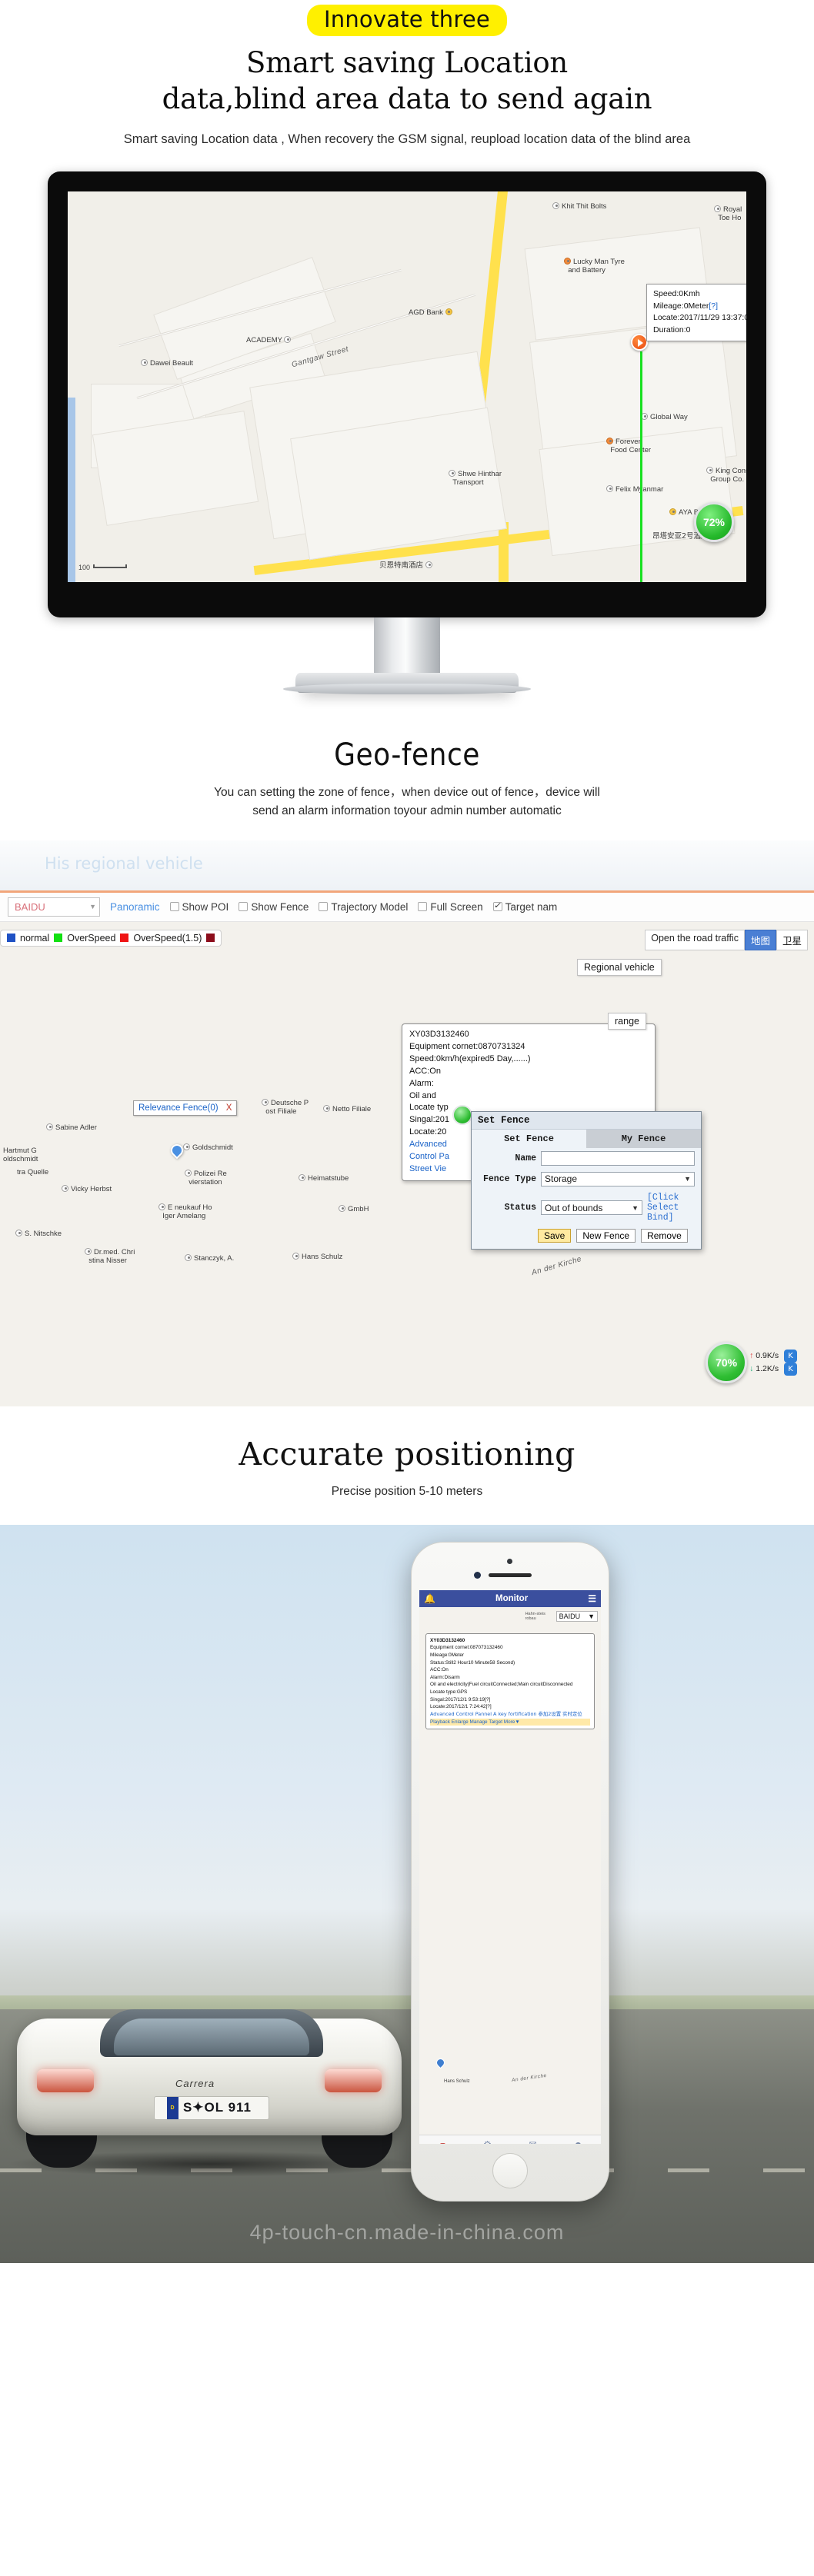  What do you see at coordinates (445, 1677) in the screenshot?
I see `app-device-alarm: Alarm:Disarm` at bounding box center [445, 1677].